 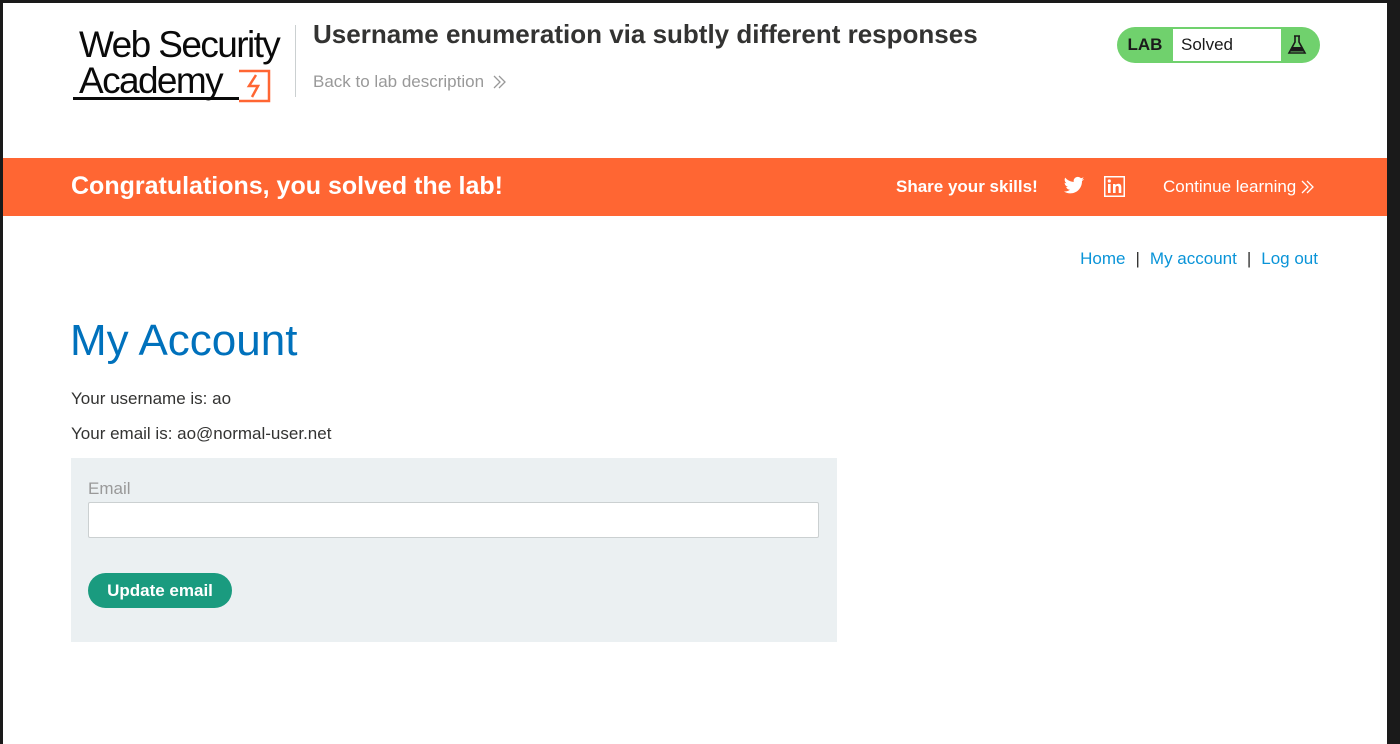 I want to click on log-out-link: Log out, so click(x=1289, y=259).